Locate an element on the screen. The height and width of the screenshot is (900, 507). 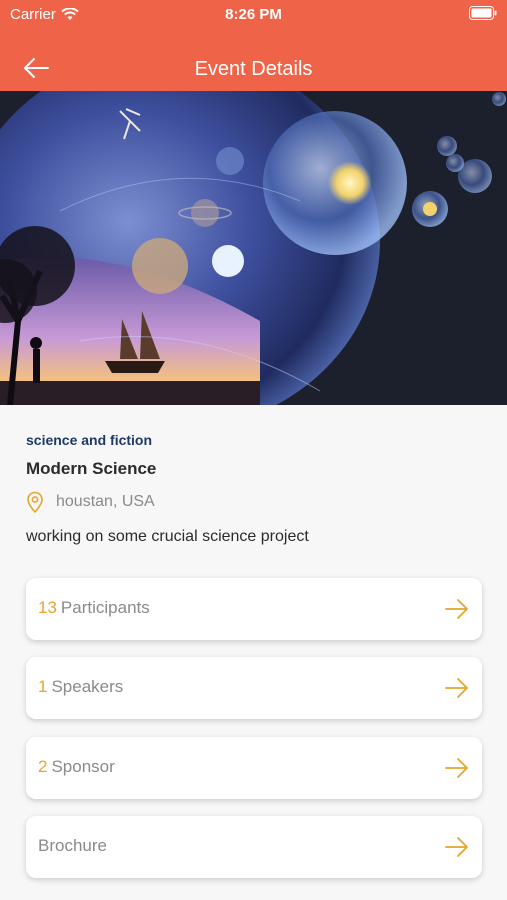
status-bar: Carrier 8:26 PM is located at coordinates (253, 14).